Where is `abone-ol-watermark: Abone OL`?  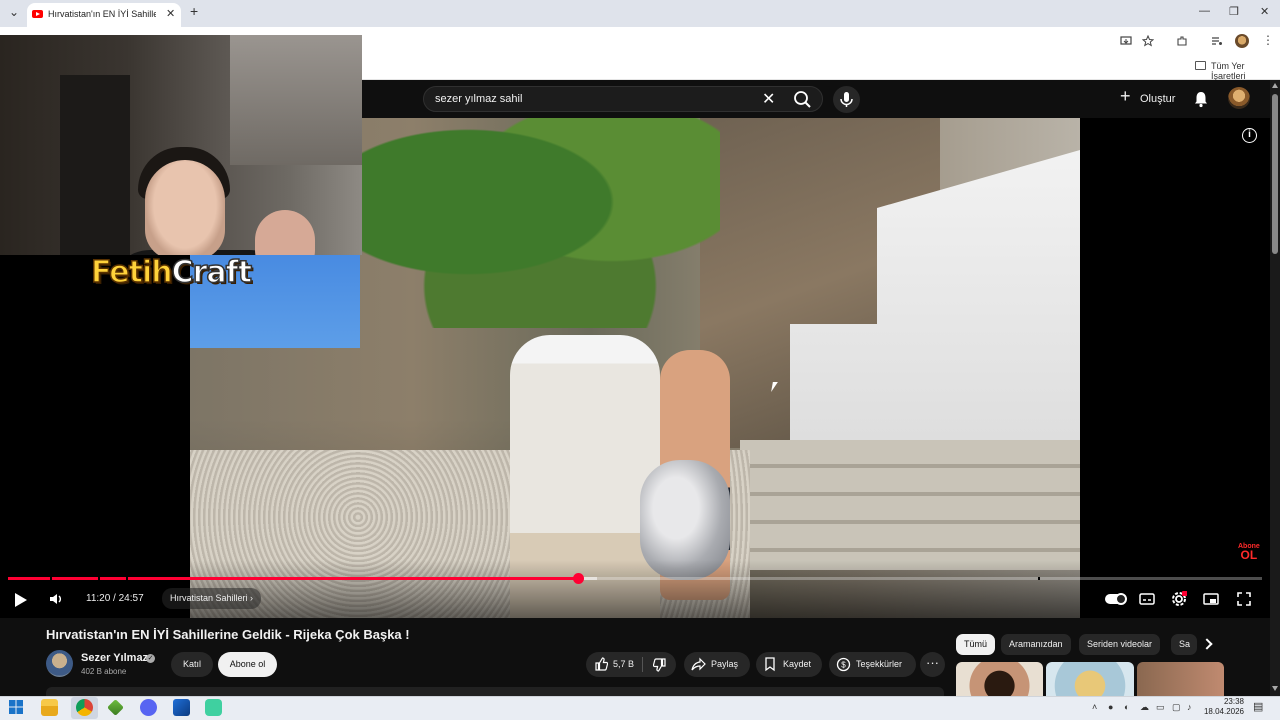
abone-ol-watermark: Abone OL is located at coordinates (1249, 552).